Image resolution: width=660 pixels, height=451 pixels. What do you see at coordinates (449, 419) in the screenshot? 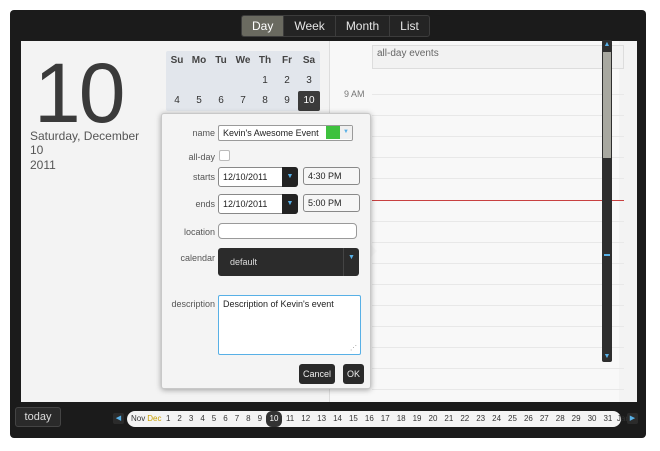
I see `strip-day: 21` at bounding box center [449, 419].